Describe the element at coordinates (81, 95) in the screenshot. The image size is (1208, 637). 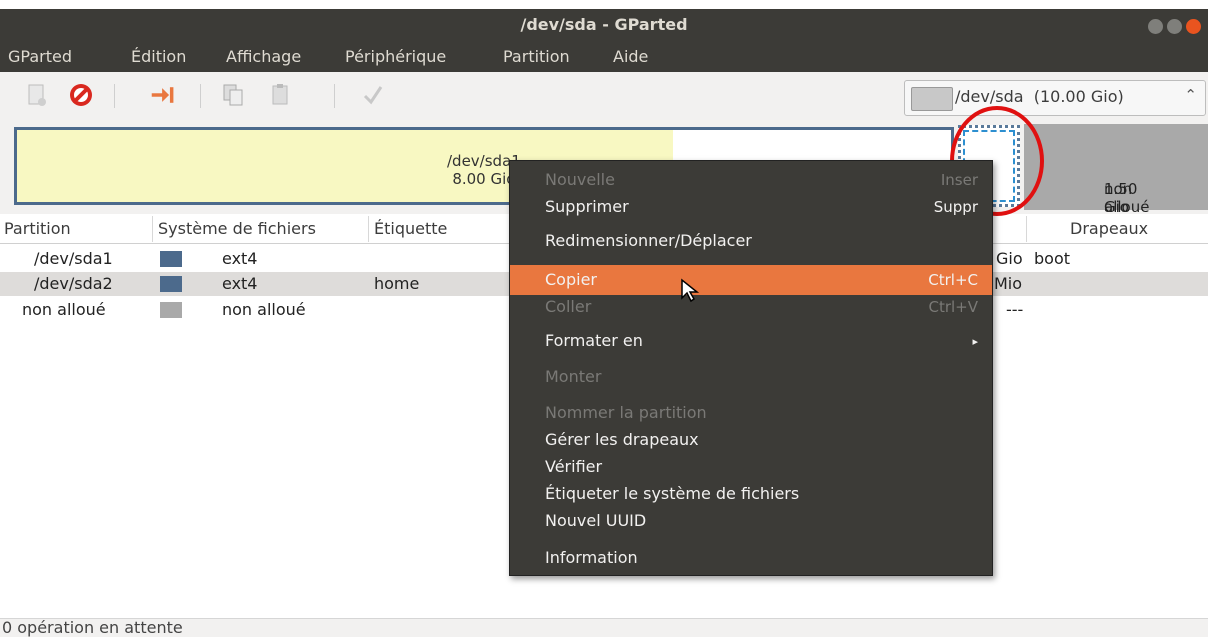
I see `delete-icon` at that location.